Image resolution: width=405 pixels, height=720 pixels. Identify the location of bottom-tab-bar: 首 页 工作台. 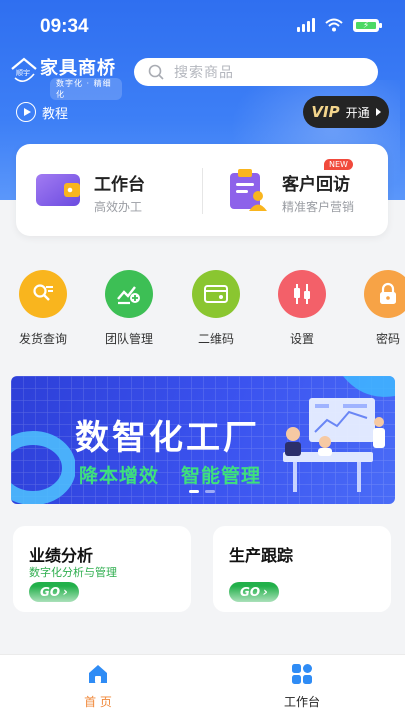
(202, 687).